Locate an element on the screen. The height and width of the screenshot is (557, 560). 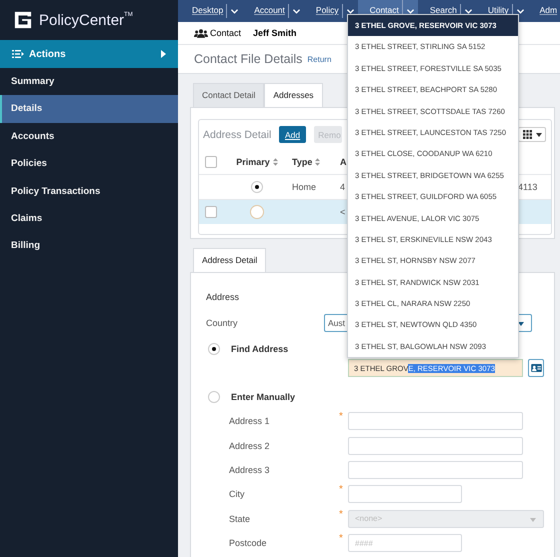
radio-label: Enter Manually is located at coordinates (263, 397).